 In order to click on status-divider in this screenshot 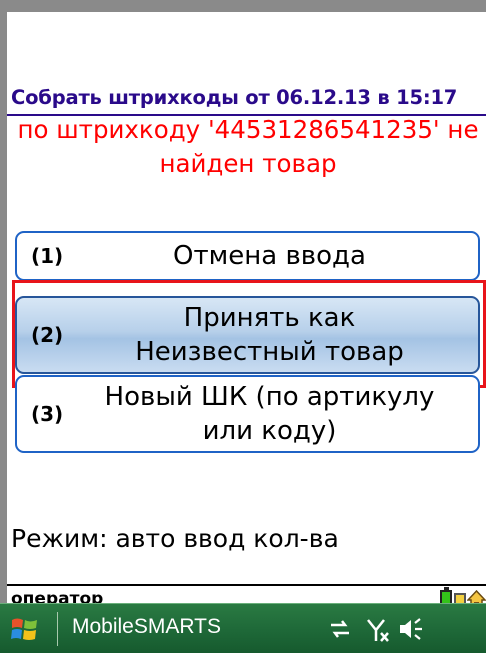, I will do `click(246, 585)`.